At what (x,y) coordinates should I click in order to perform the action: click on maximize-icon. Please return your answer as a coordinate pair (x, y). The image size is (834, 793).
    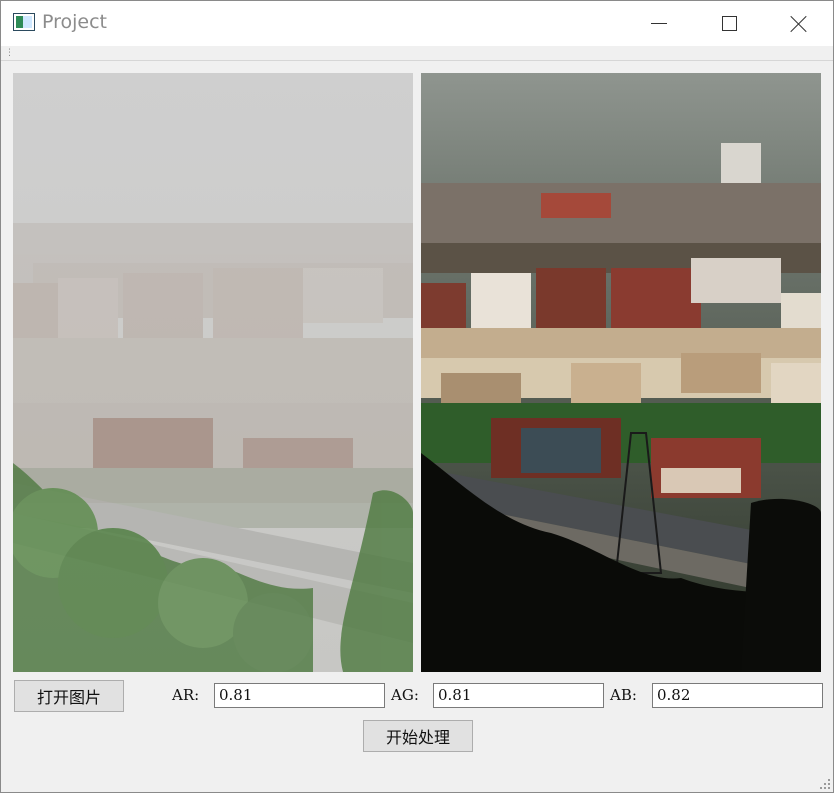
    Looking at the image, I should click on (729, 23).